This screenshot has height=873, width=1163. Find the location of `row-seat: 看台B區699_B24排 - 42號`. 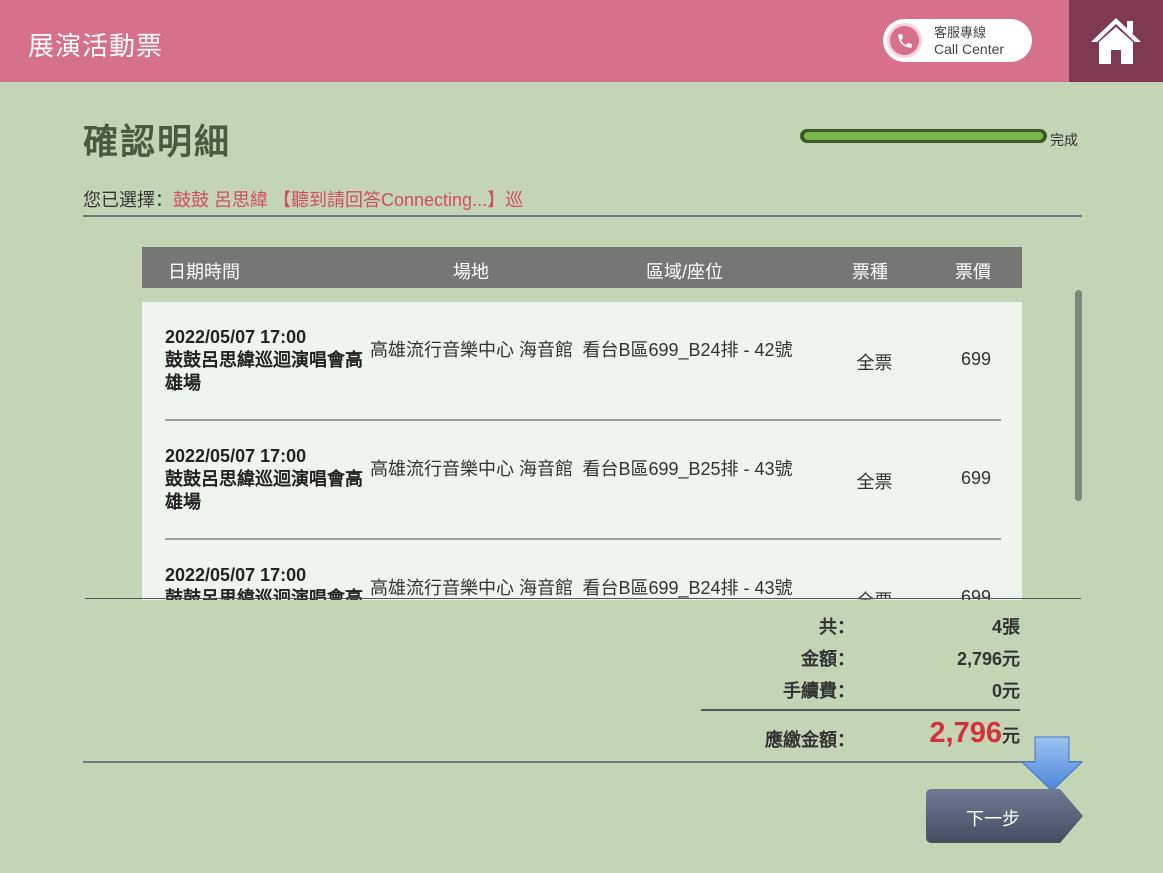

row-seat: 看台B區699_B24排 - 42號 is located at coordinates (687, 350).